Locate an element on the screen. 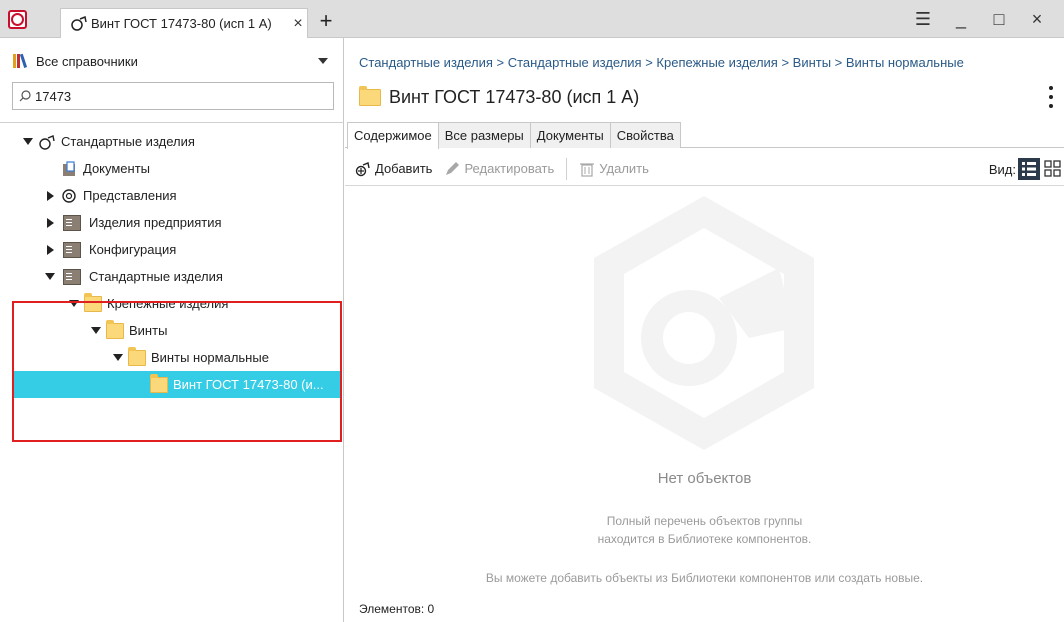  tree-item: Винты is located at coordinates (171, 330).